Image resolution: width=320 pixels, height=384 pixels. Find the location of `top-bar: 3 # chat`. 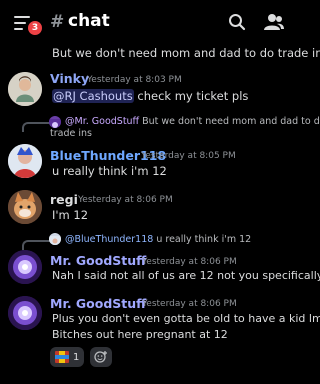

top-bar: 3 # chat is located at coordinates (149, 22).